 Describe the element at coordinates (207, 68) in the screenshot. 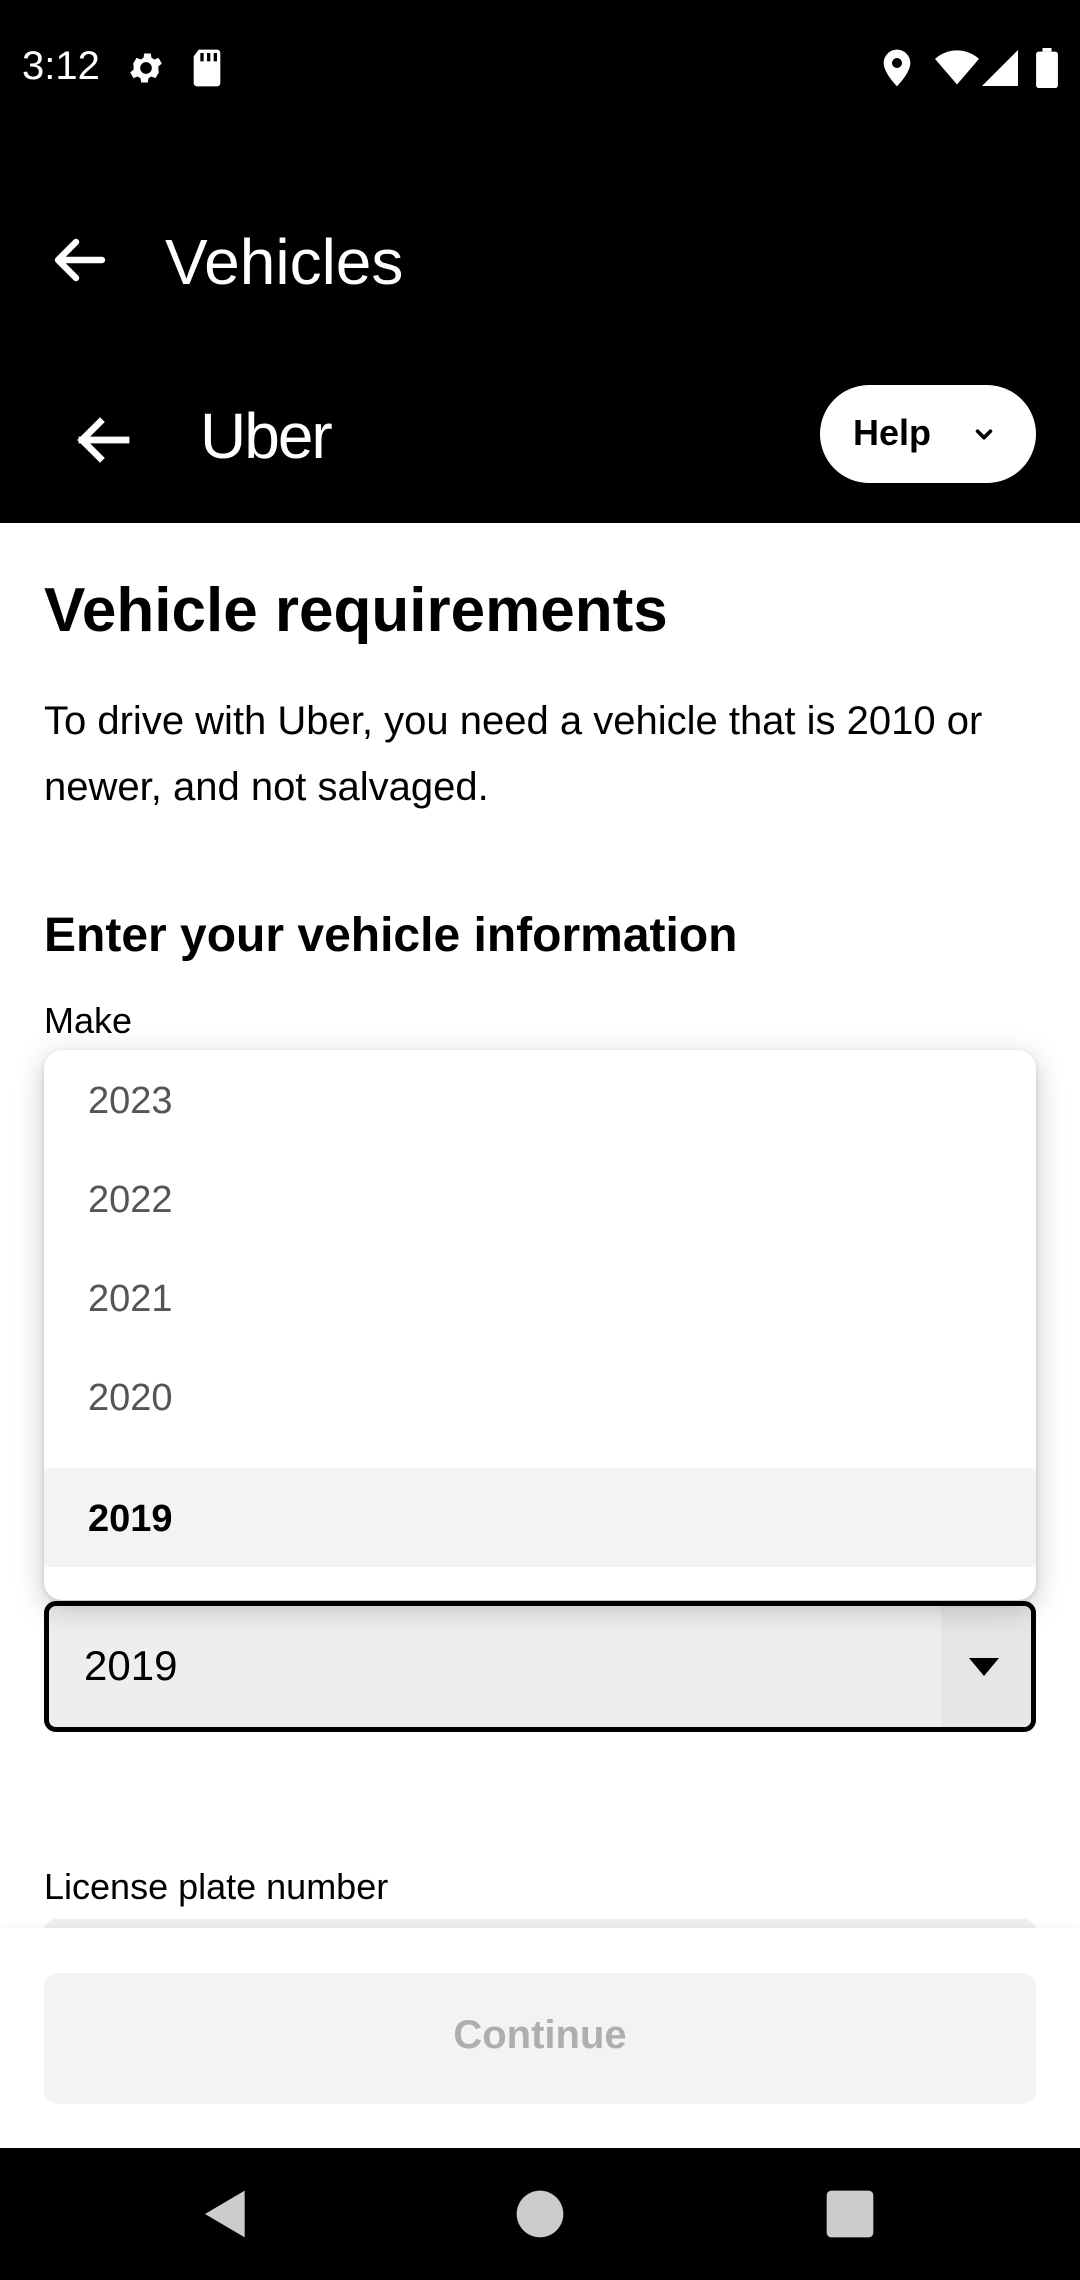

I see `sd-card-icon` at that location.